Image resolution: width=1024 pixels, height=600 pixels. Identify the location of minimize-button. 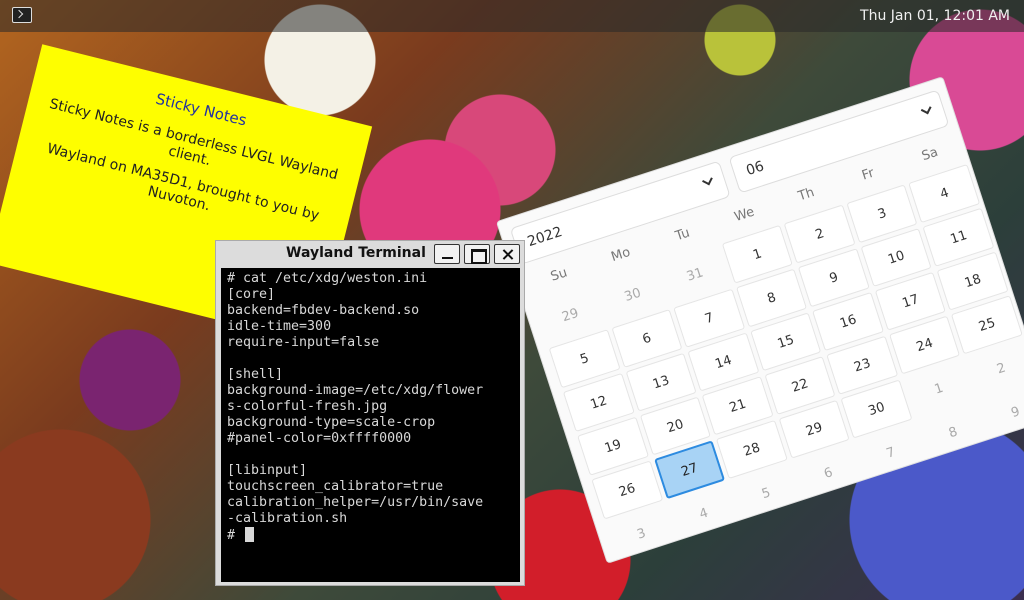
(447, 254).